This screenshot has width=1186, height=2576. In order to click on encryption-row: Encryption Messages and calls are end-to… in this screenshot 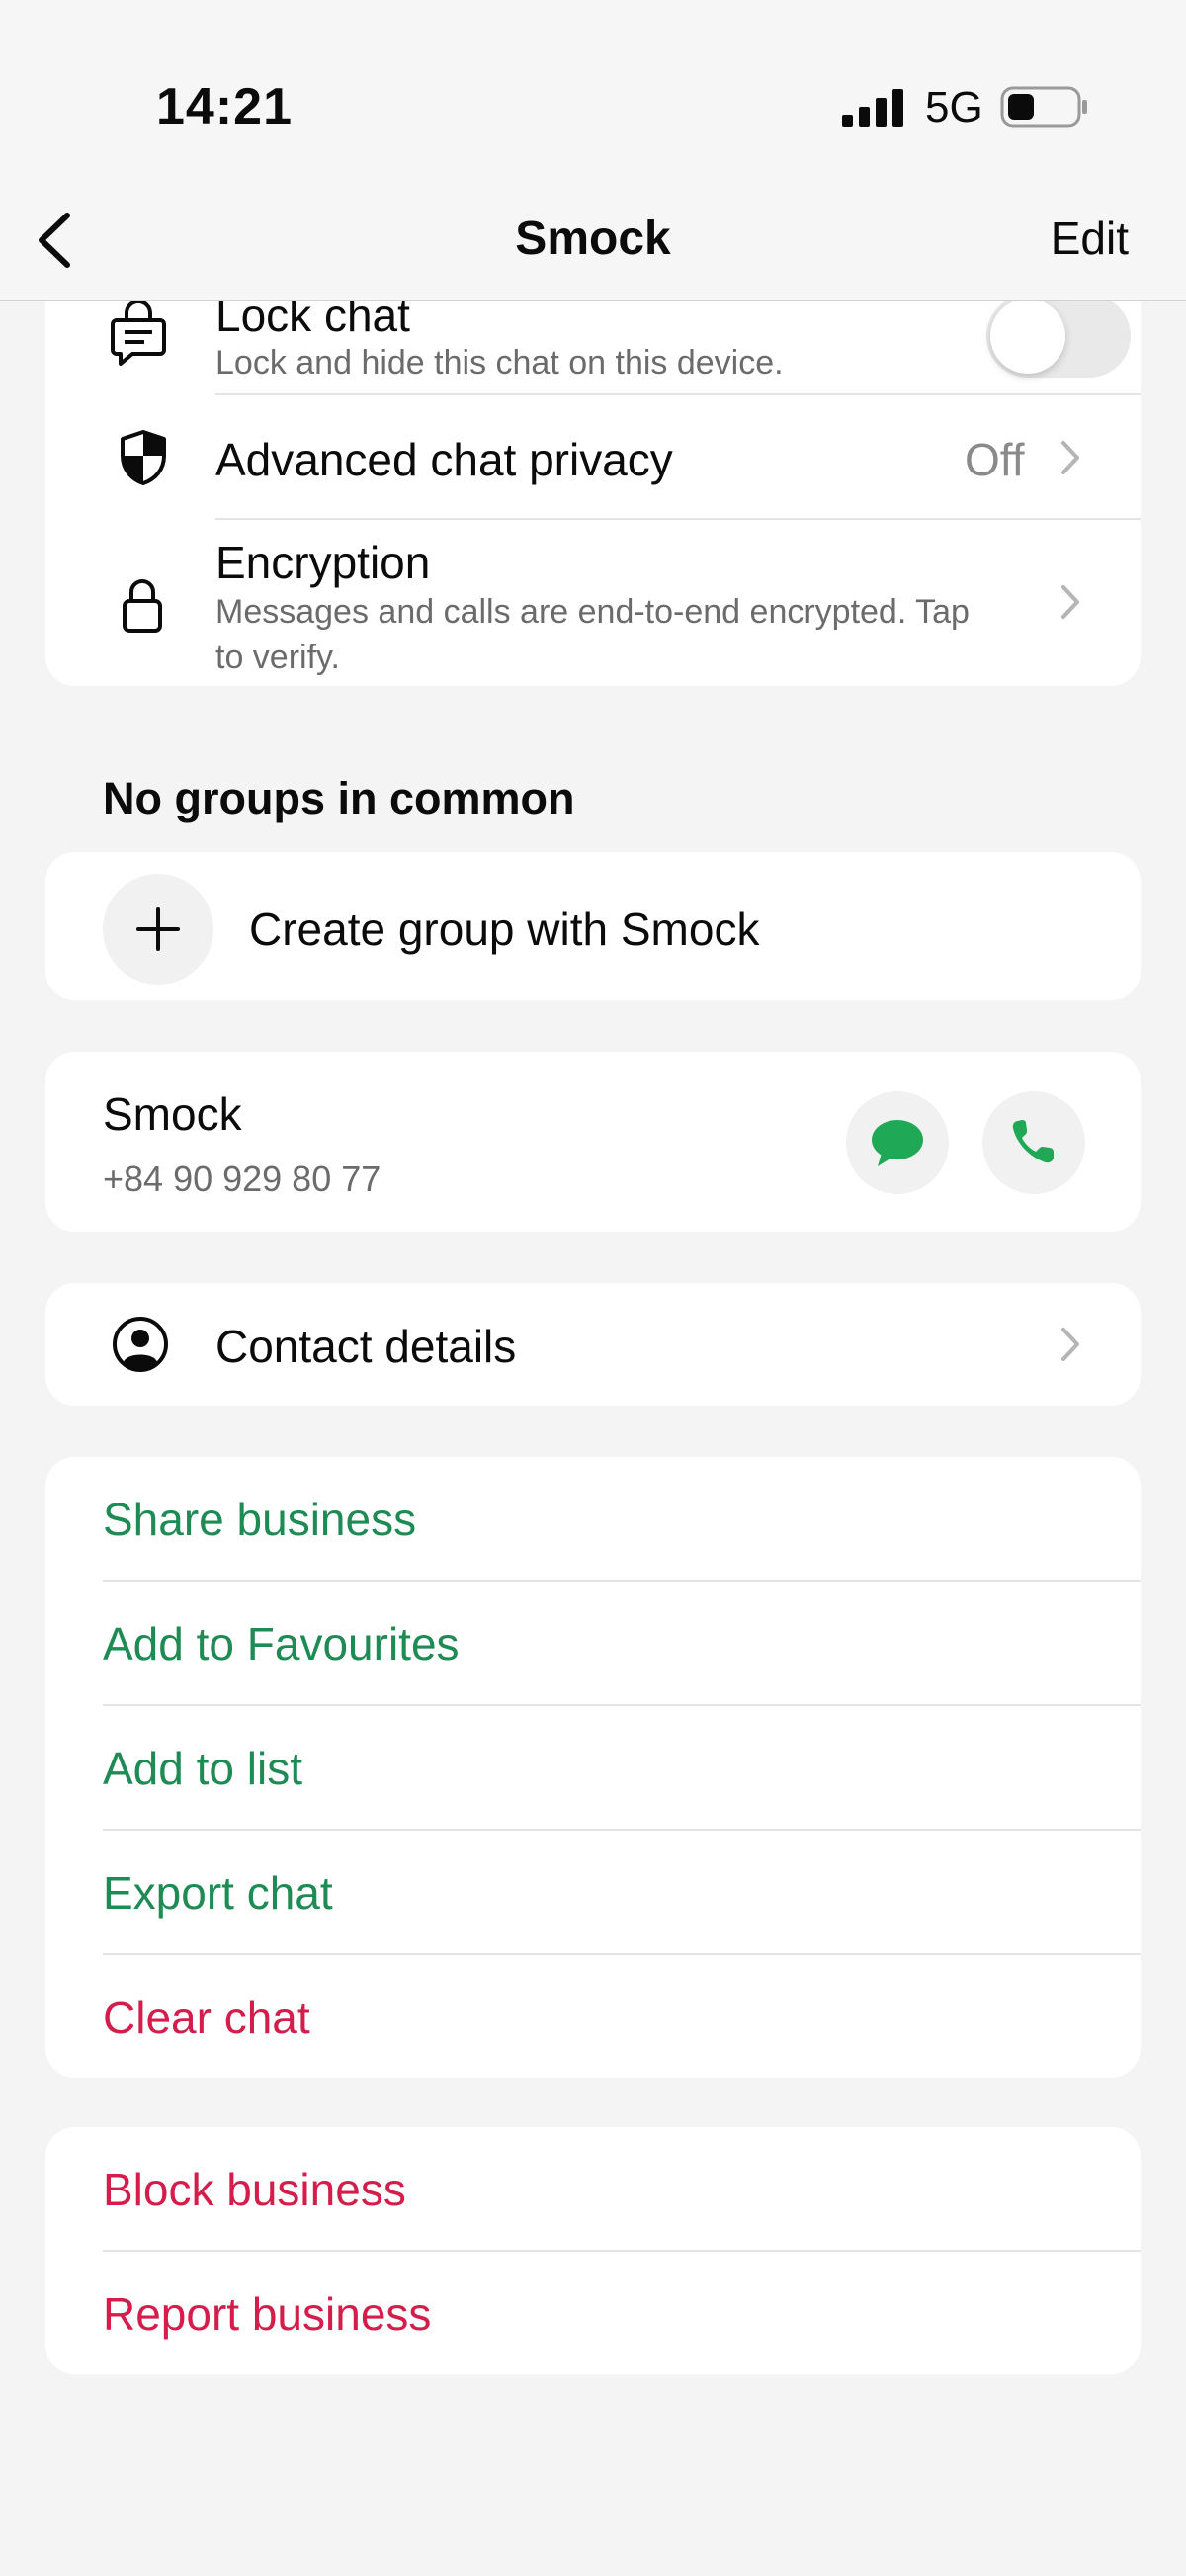, I will do `click(593, 603)`.